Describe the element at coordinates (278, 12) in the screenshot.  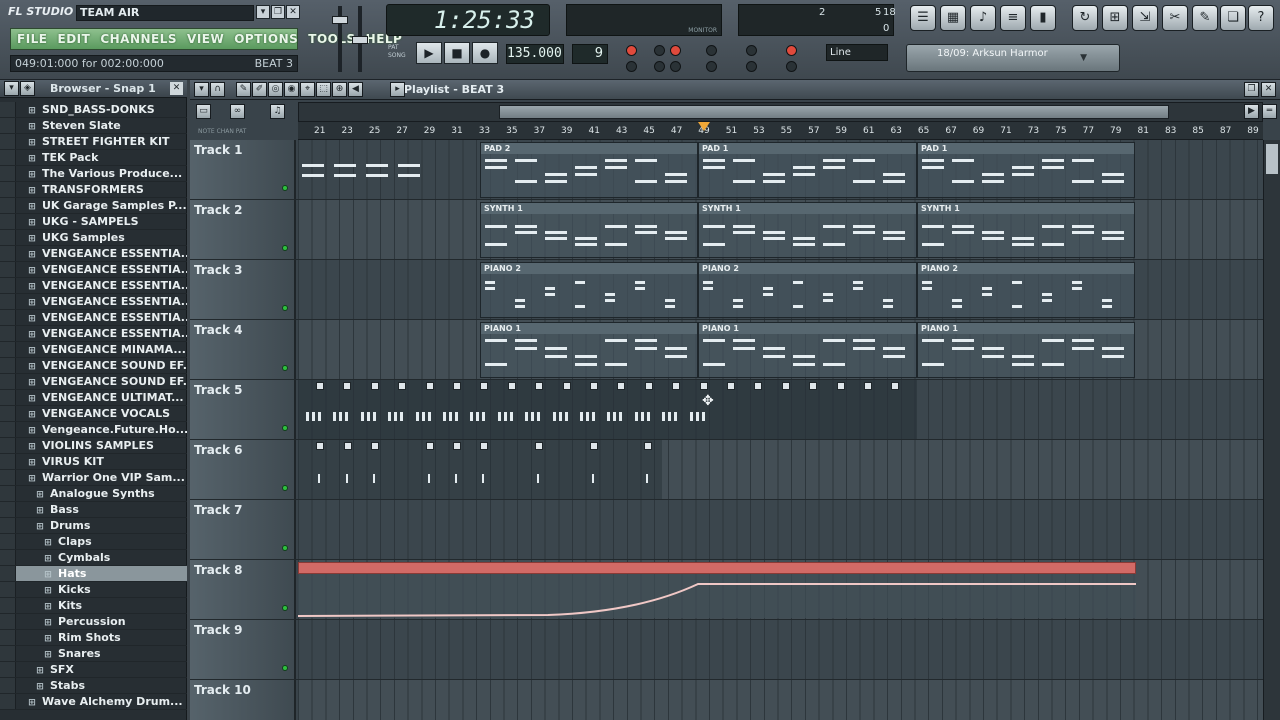
I see `restore-icon: ❐` at that location.